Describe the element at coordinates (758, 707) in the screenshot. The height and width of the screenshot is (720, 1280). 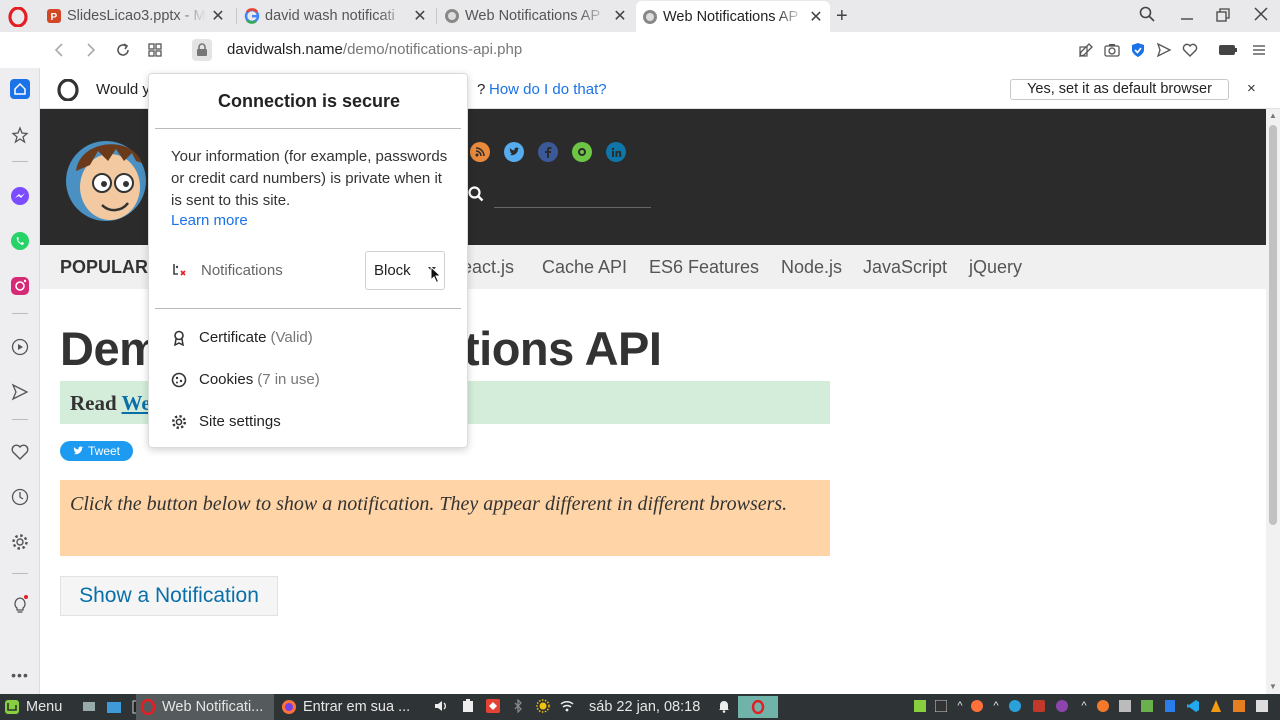
I see `opera-tray-icon` at that location.